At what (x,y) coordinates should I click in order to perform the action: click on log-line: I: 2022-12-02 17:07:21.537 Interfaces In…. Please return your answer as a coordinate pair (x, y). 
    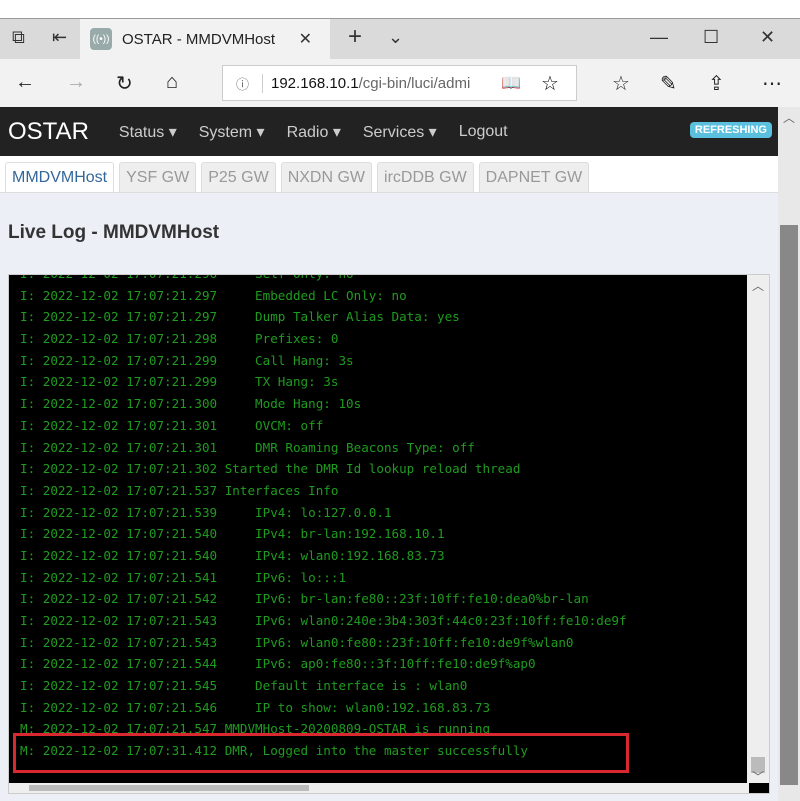
    Looking at the image, I should click on (179, 490).